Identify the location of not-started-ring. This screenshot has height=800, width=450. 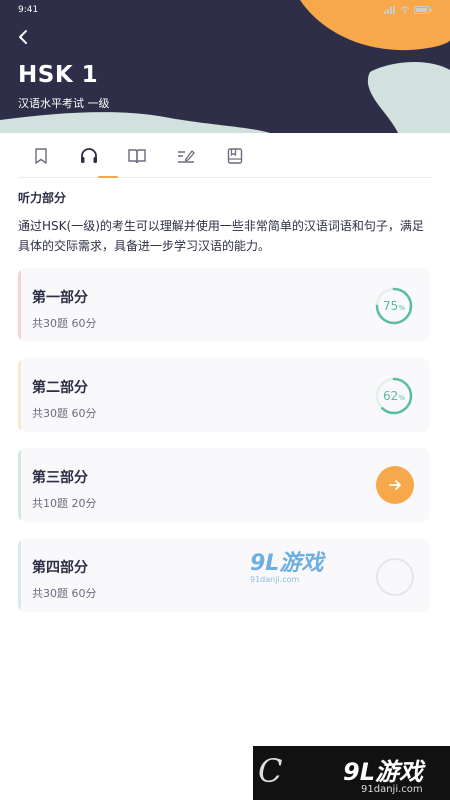
(395, 577).